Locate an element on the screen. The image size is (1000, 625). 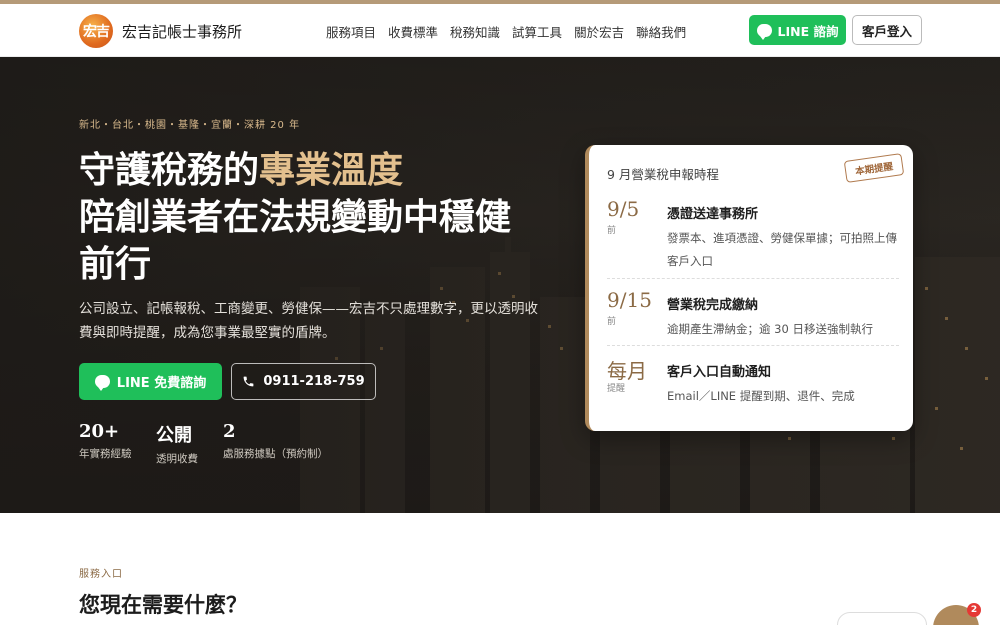
card-title: 9 月營業稅申報時程 is located at coordinates (663, 174).